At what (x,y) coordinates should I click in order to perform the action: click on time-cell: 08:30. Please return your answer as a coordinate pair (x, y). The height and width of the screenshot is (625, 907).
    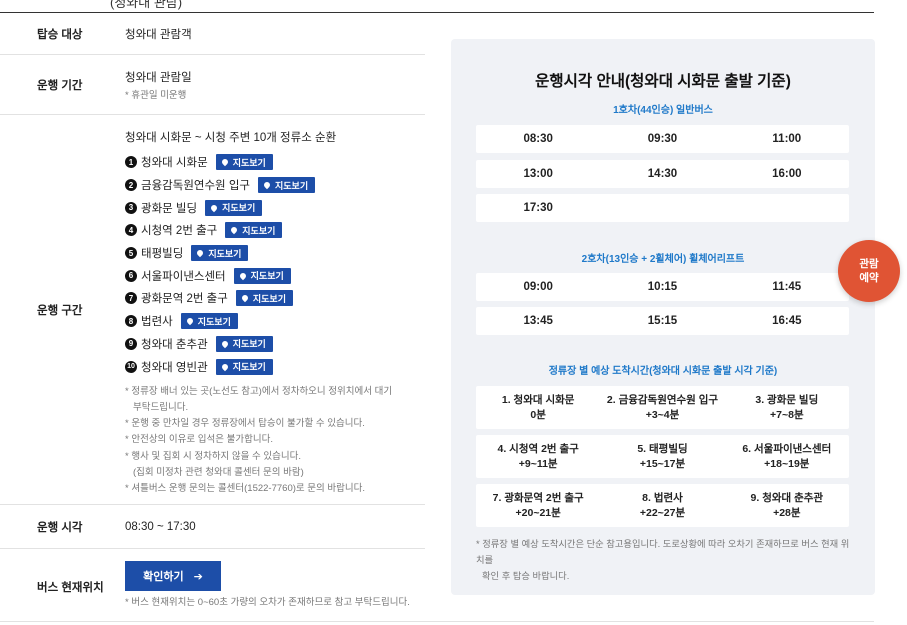
    Looking at the image, I should click on (538, 139).